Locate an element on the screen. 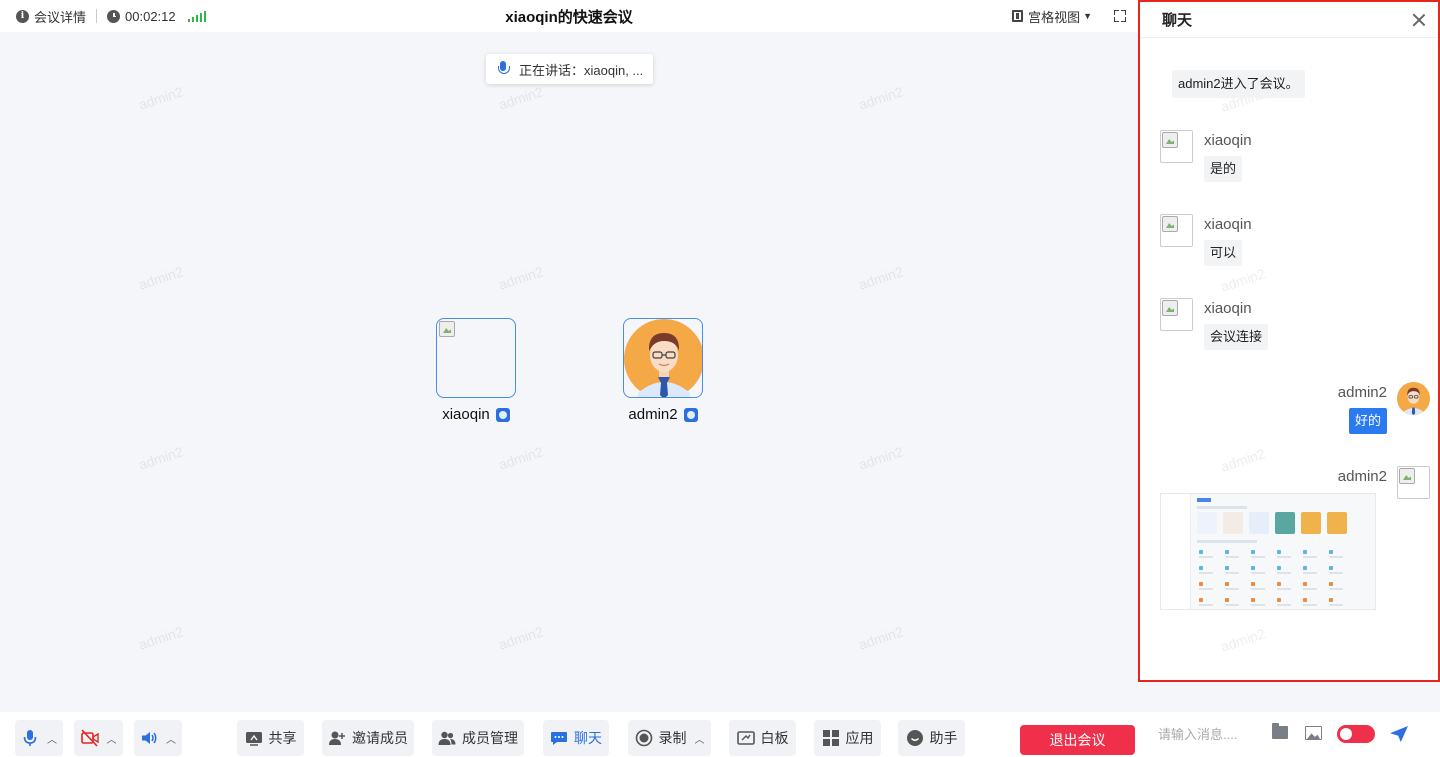  participant-tile-xiaoqin: xiaoqin is located at coordinates (476, 370).